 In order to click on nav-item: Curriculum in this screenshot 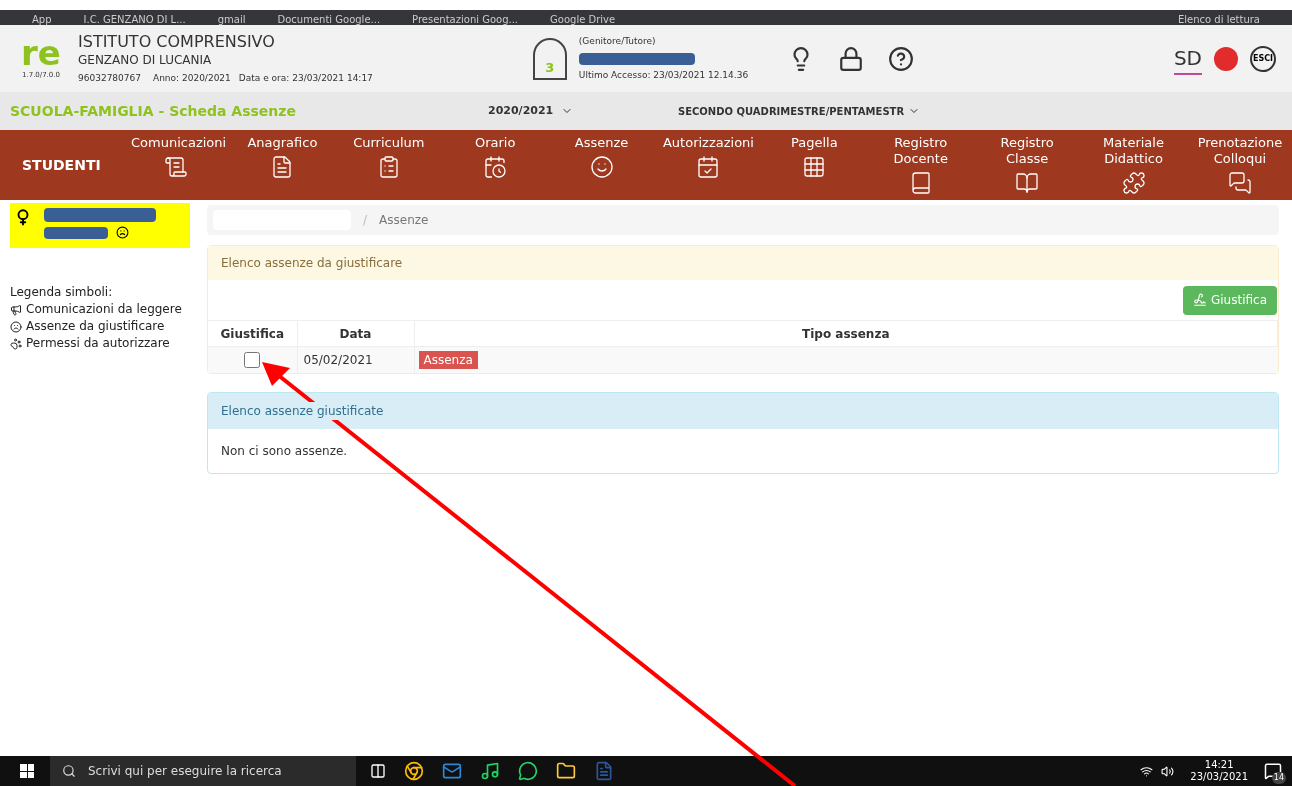, I will do `click(388, 165)`.